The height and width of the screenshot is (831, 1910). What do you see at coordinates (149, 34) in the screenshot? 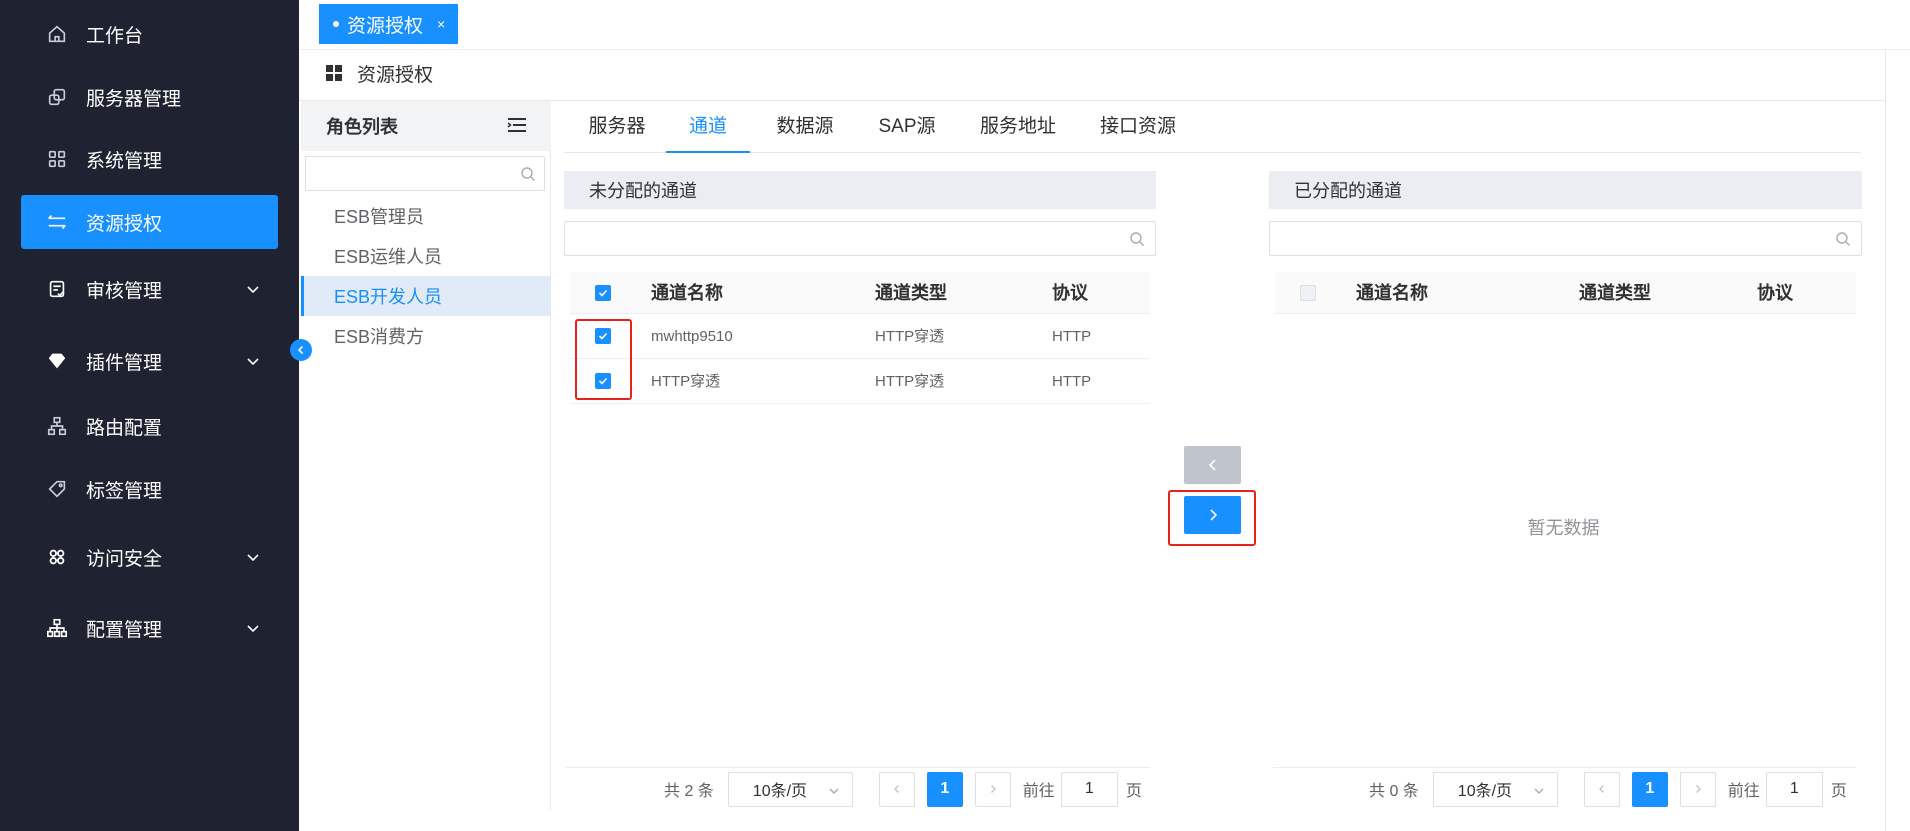
I see `sidebar-item-workbench: 工作台` at bounding box center [149, 34].